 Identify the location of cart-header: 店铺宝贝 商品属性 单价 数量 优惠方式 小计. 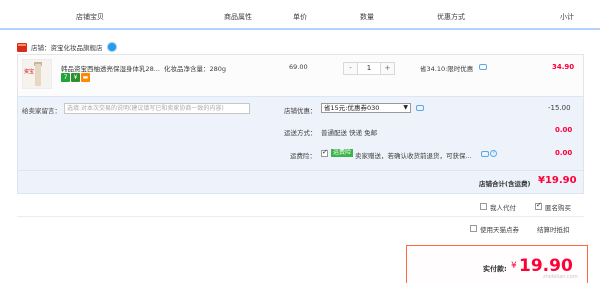
(300, 15).